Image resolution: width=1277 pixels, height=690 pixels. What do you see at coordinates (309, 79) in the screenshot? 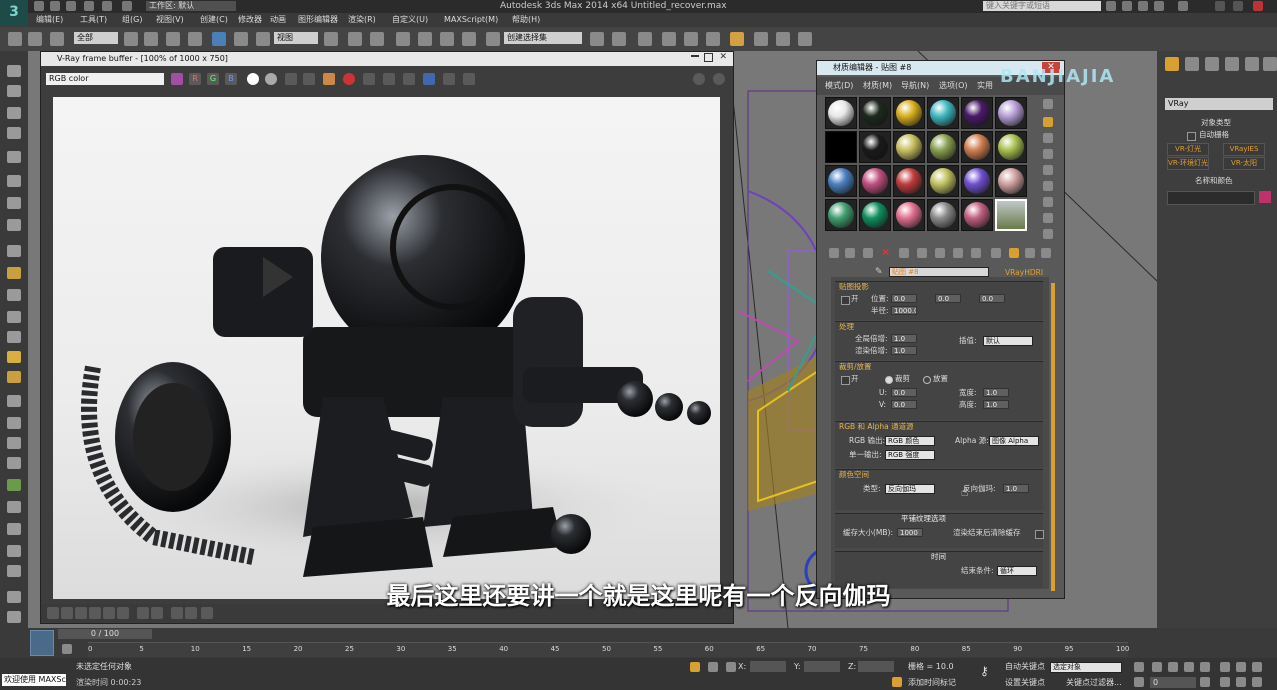
I see `load-image-icon` at bounding box center [309, 79].